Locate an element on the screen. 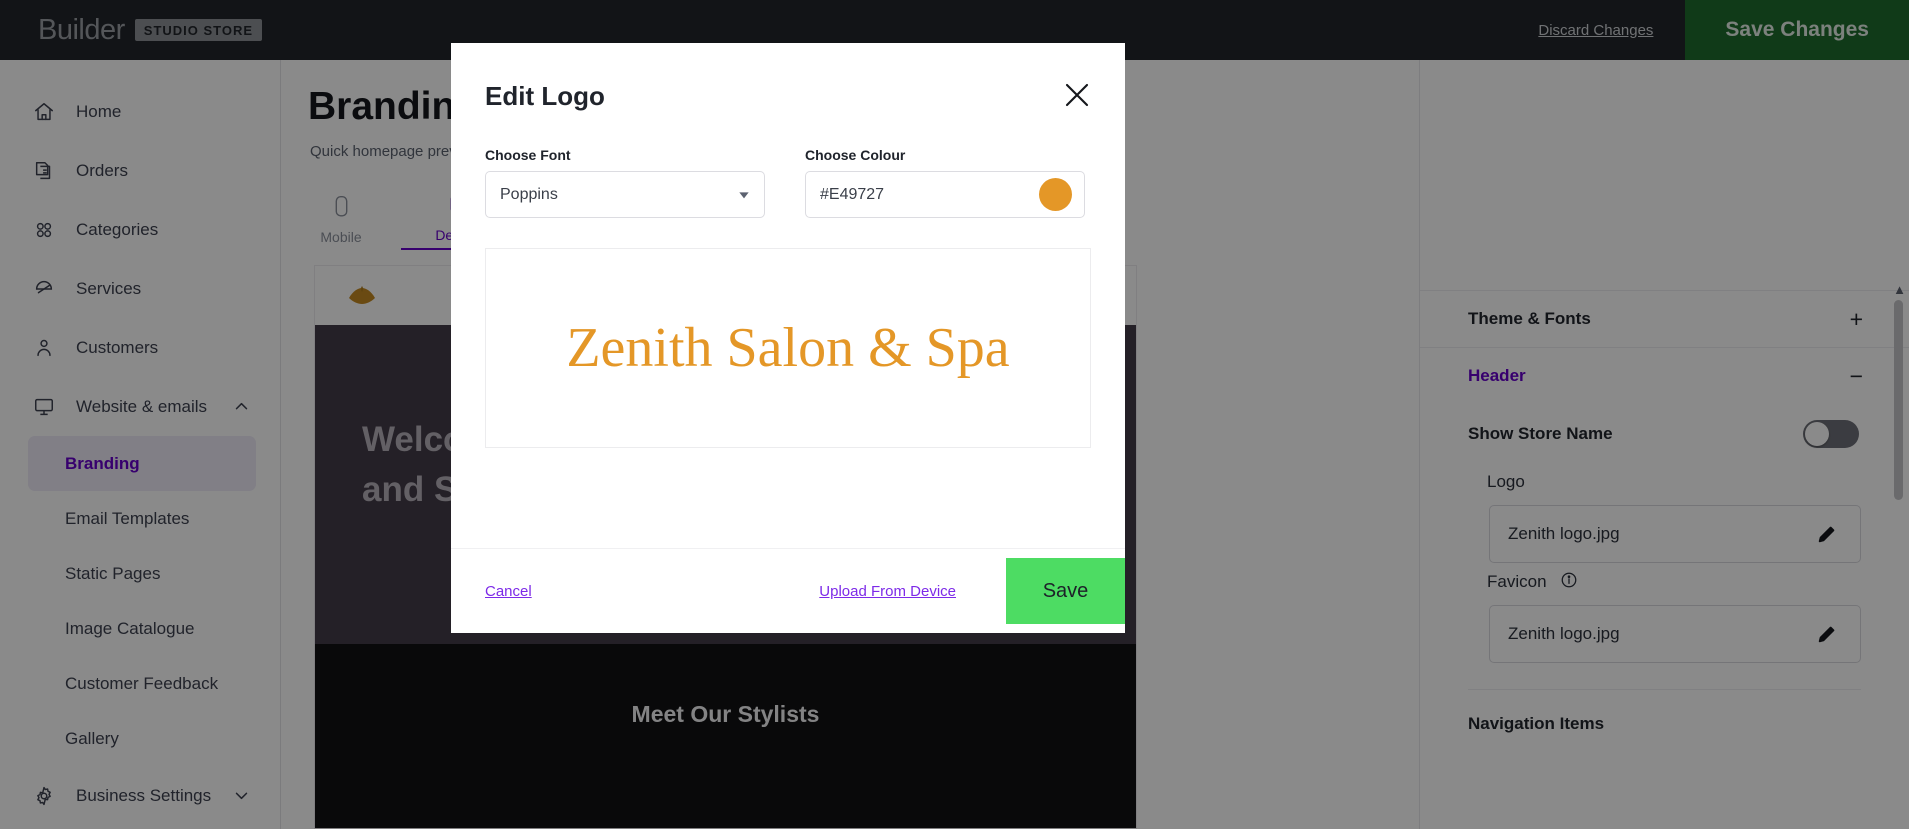 The image size is (1909, 829). font-select-value: Poppins is located at coordinates (529, 194).